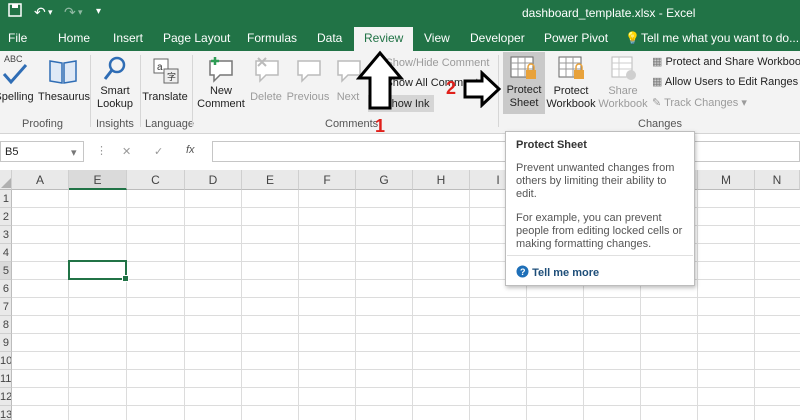 This screenshot has width=800, height=420. I want to click on tooltip-title: Protect Sheet, so click(551, 145).